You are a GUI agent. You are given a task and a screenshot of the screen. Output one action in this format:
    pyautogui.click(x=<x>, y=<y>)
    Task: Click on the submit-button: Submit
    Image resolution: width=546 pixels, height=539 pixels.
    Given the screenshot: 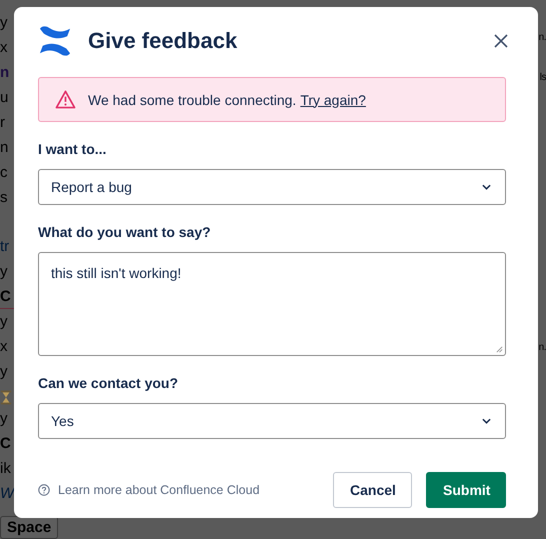 What is the action you would take?
    pyautogui.click(x=466, y=490)
    